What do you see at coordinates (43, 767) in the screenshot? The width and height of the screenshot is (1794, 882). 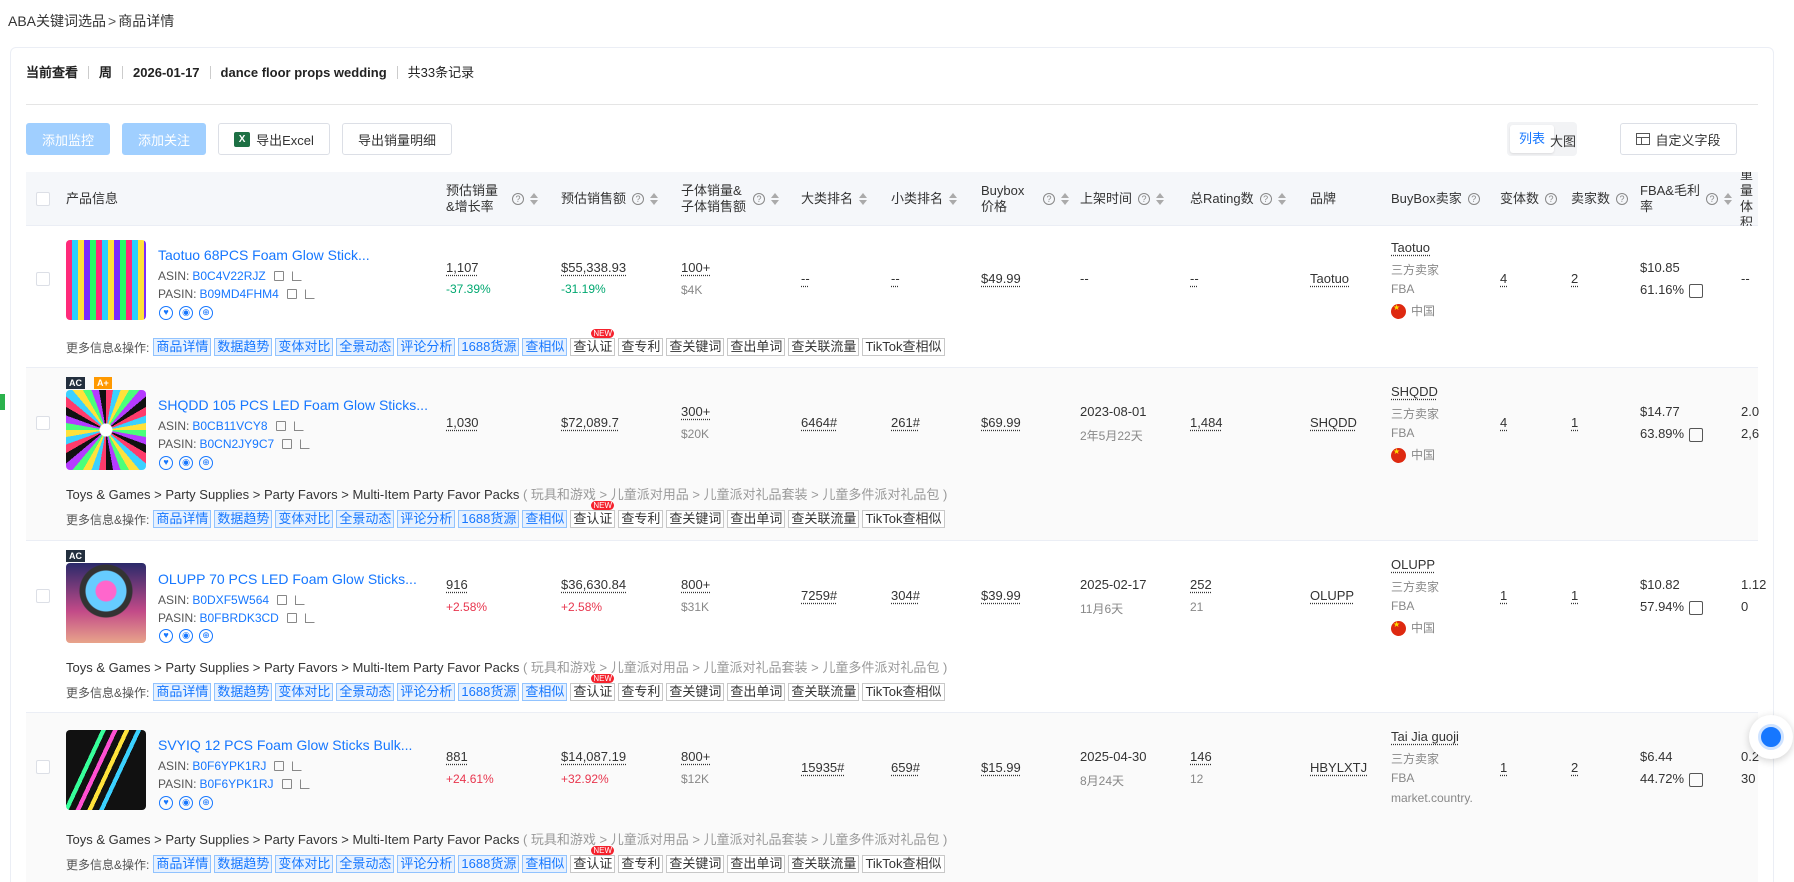 I see `row-checkbox` at bounding box center [43, 767].